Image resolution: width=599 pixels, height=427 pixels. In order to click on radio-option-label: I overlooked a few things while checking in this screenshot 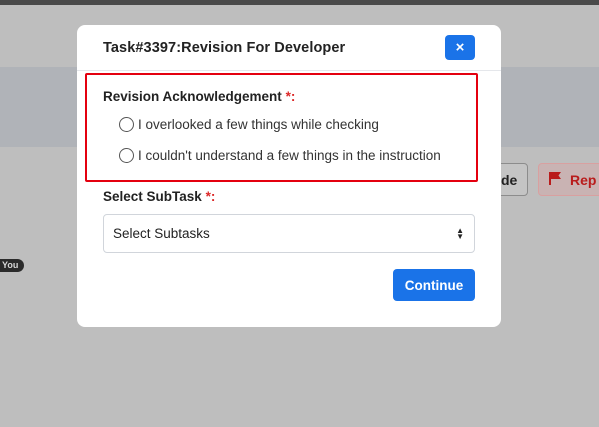, I will do `click(258, 124)`.